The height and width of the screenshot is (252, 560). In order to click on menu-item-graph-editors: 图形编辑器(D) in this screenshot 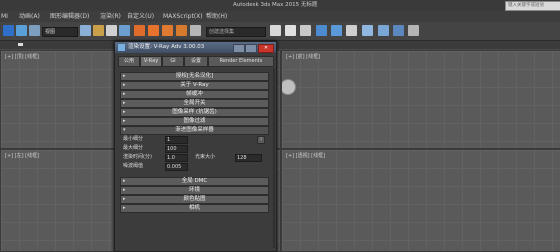, I will do `click(69, 16)`.